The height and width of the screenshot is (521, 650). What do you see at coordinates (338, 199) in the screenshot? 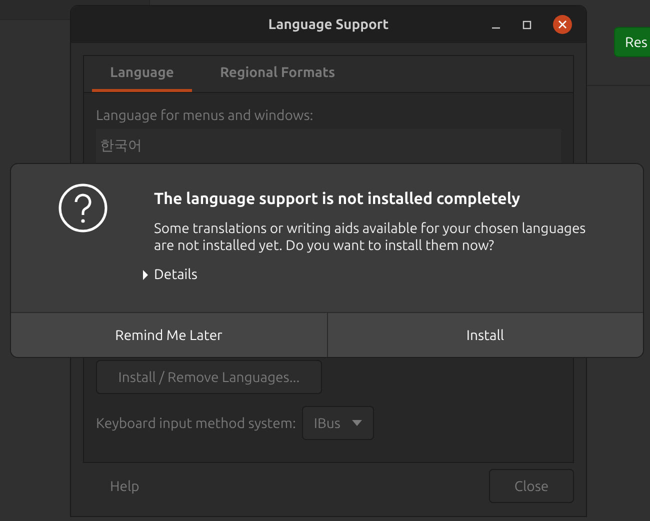
I see `dialog-heading: The language support is not installed completely` at bounding box center [338, 199].